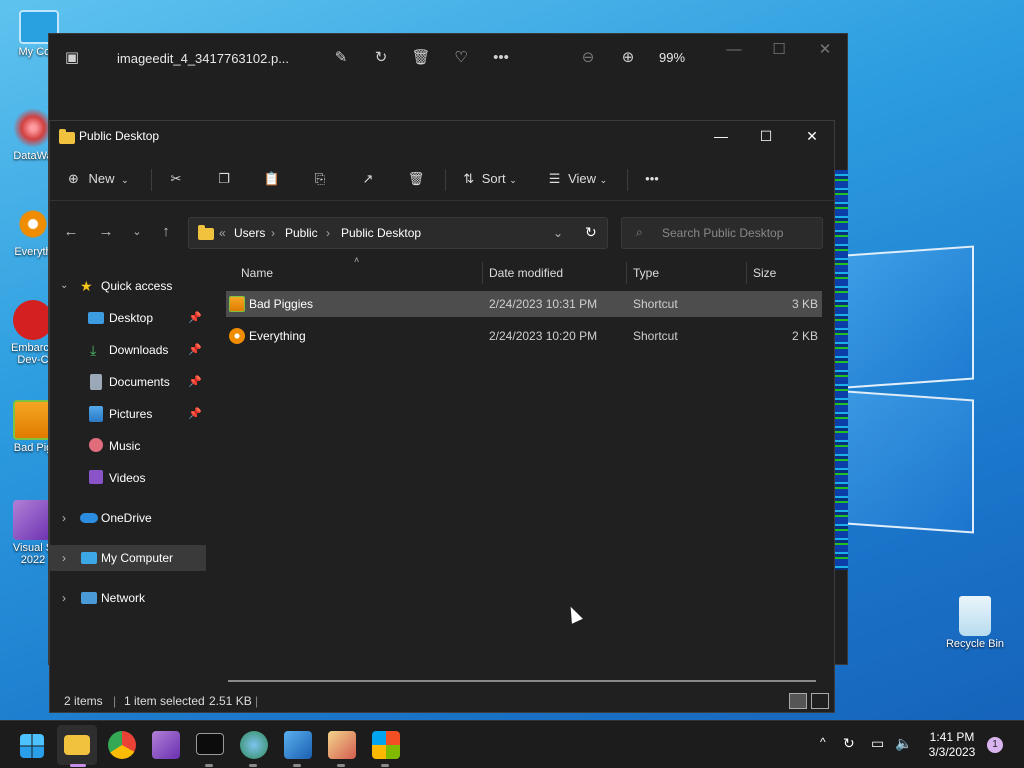 This screenshot has width=1024, height=768. What do you see at coordinates (298, 745) in the screenshot?
I see `photos-taskbar-icon` at bounding box center [298, 745].